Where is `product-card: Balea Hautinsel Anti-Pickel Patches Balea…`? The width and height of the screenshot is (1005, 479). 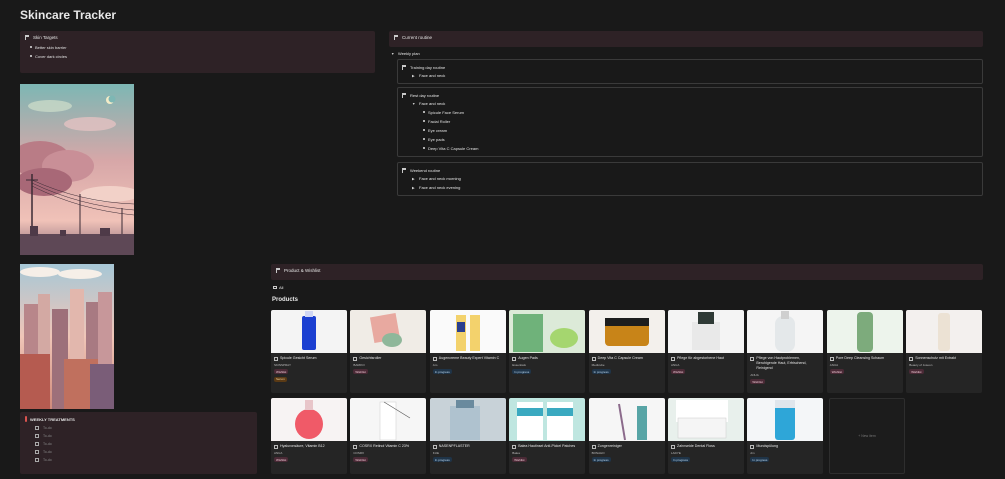
product-card: Balea Hautinsel Anti-Pickel Patches Balea… is located at coordinates (547, 436).